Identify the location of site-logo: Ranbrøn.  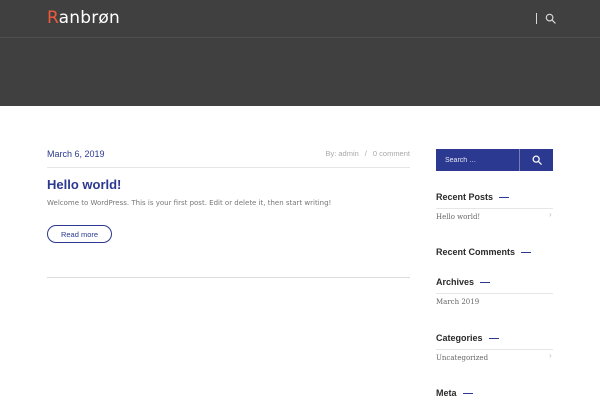
(83, 18).